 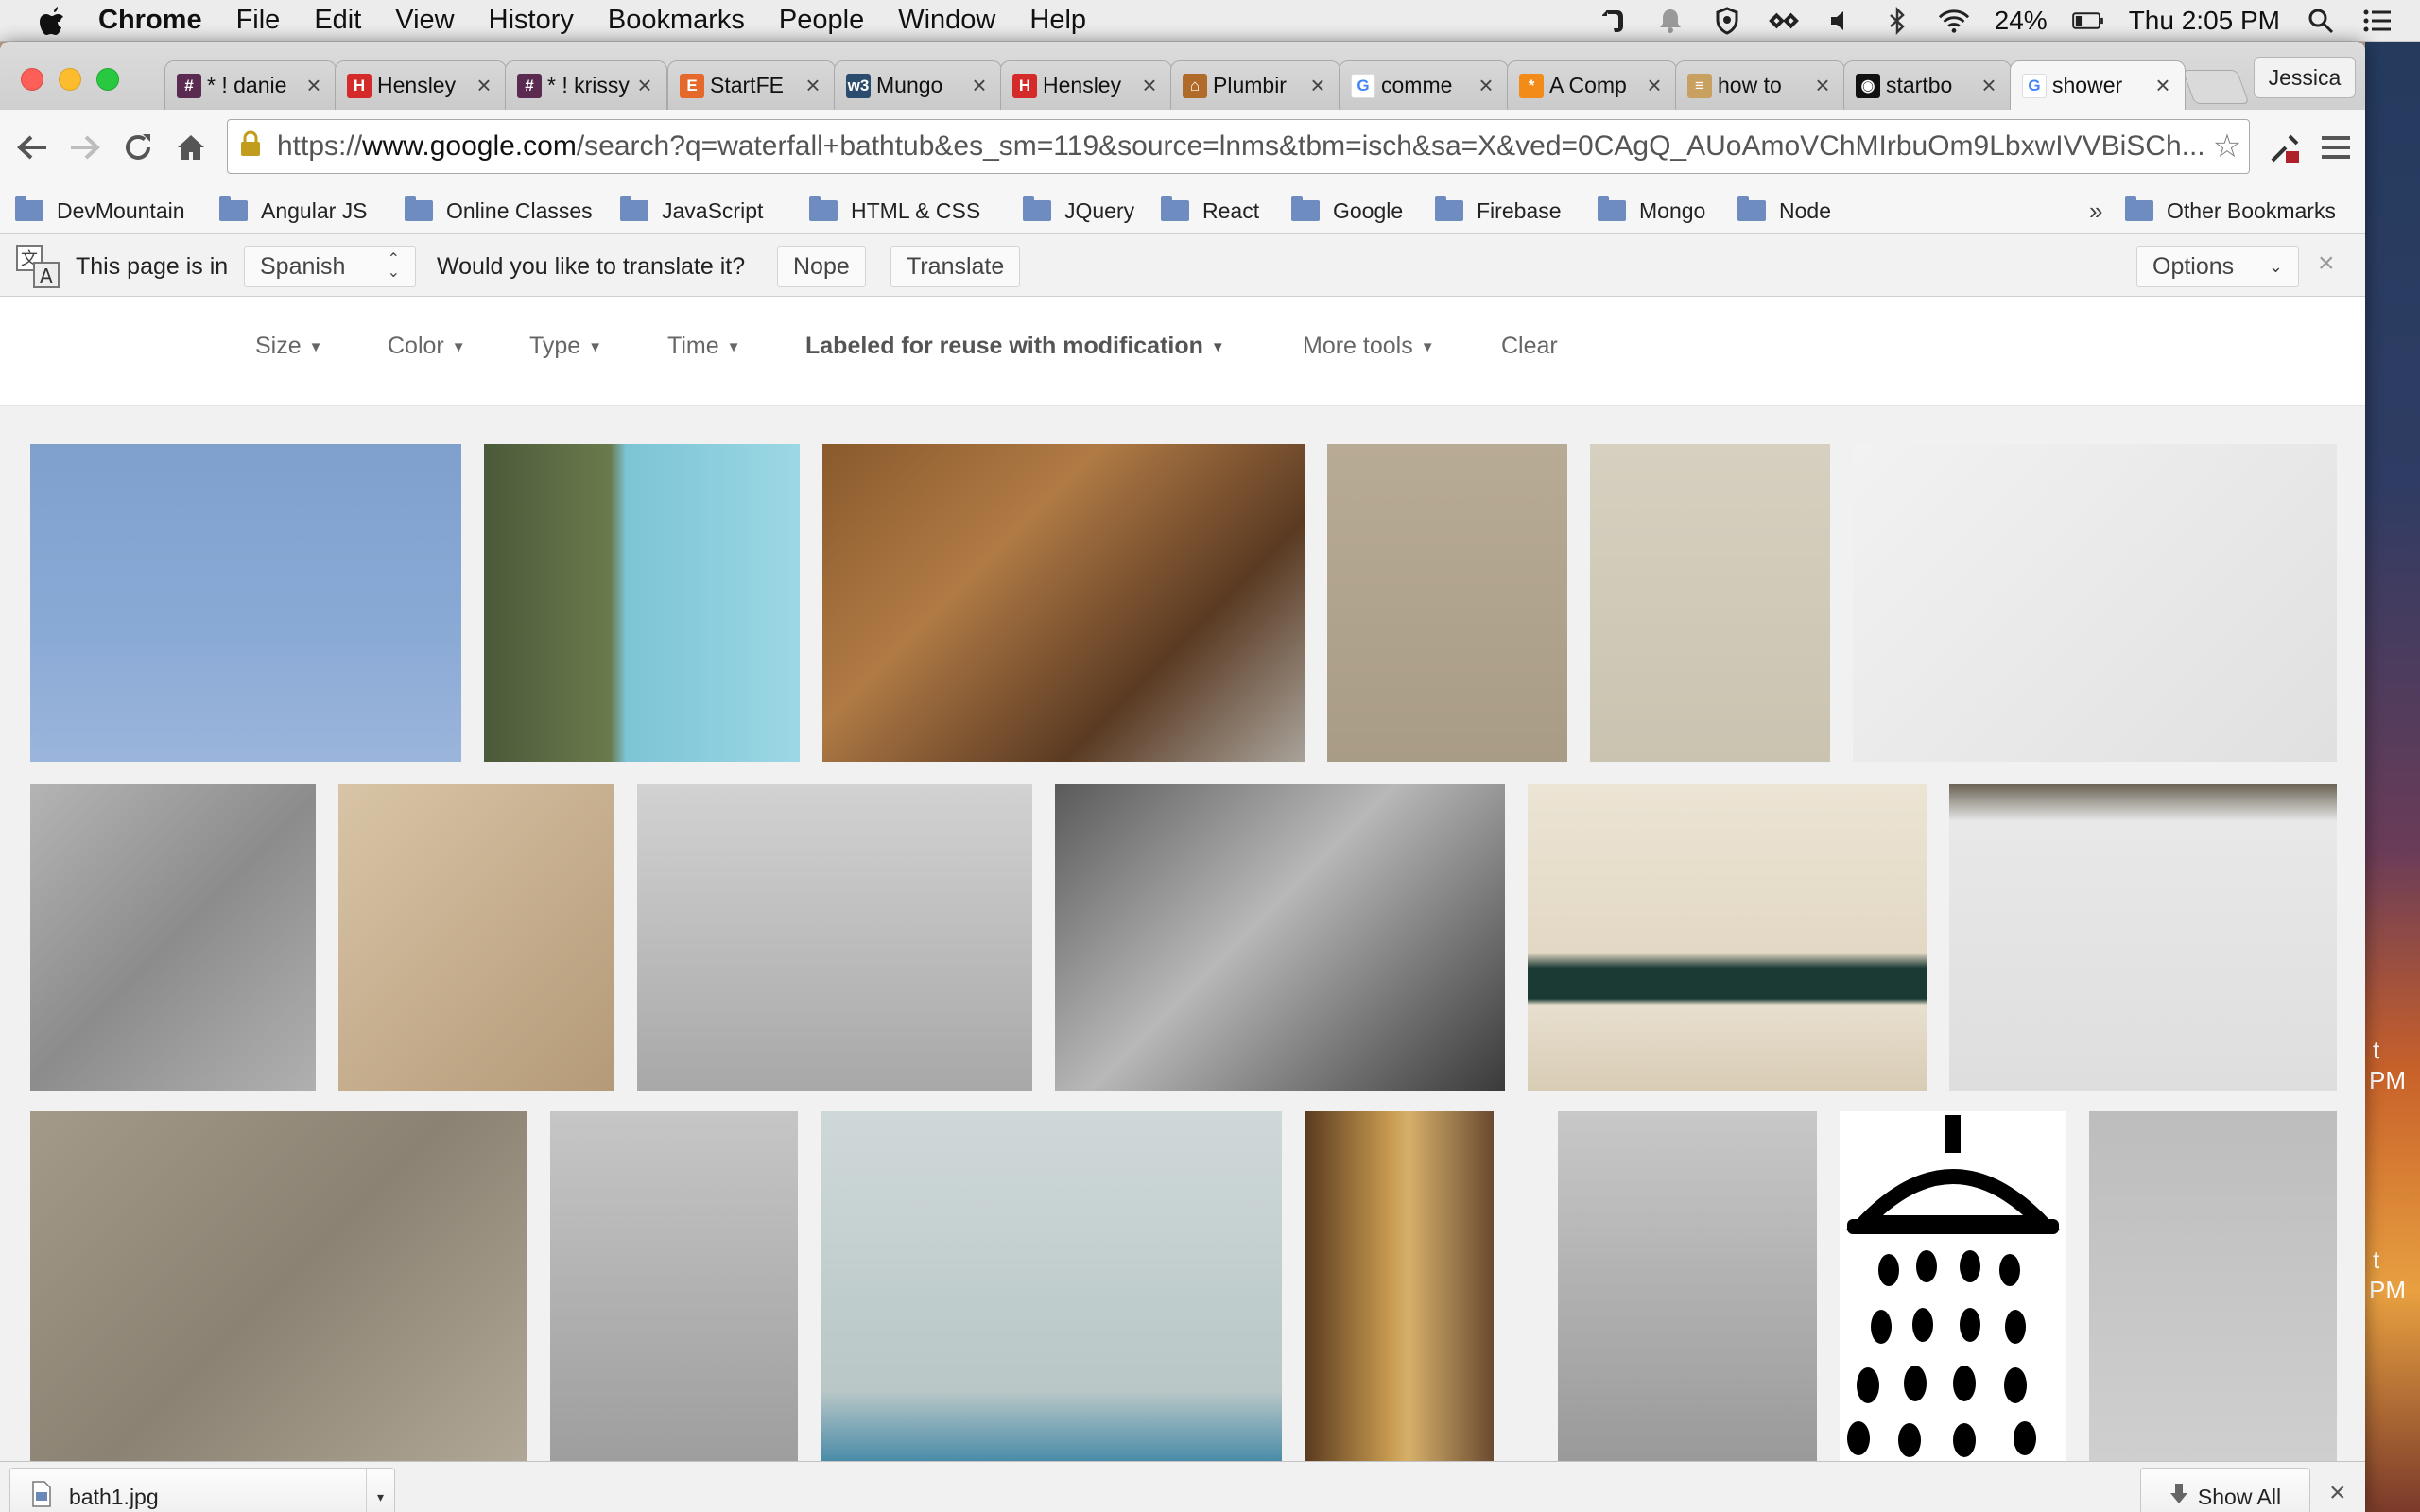 I want to click on browser-tab: ◉ startbo ×, so click(x=1928, y=85).